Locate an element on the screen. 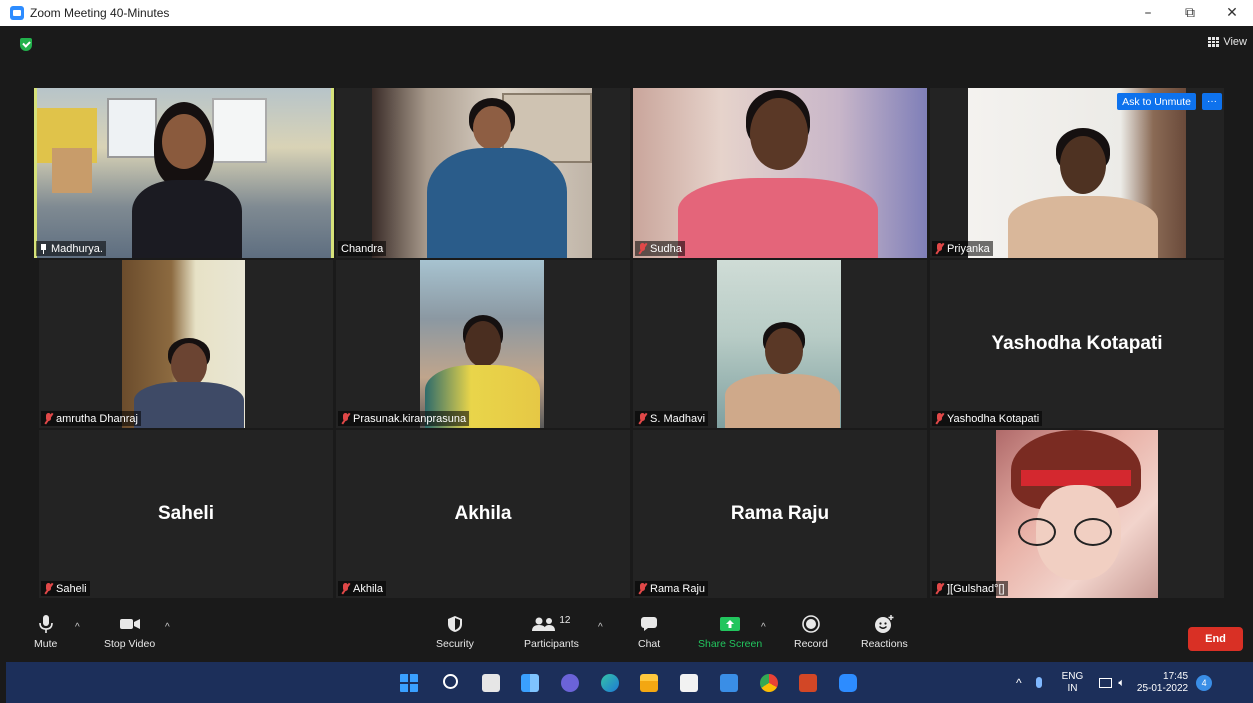 The width and height of the screenshot is (1253, 703). participant-tile-rama-raju: Rama Raju Rama Raju is located at coordinates (780, 514).